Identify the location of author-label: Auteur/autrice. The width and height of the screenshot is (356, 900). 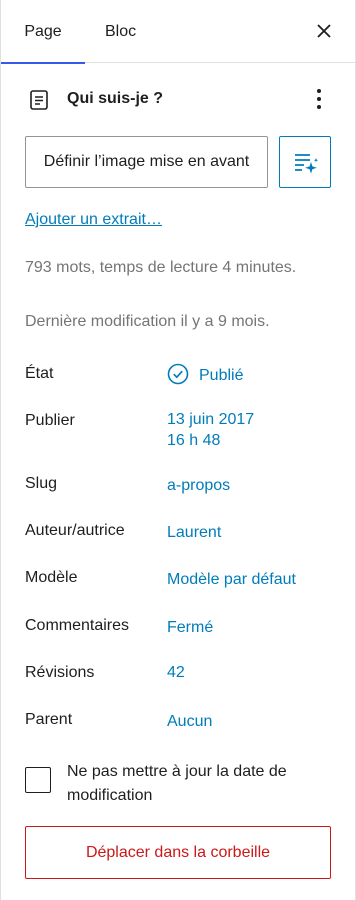
(75, 530).